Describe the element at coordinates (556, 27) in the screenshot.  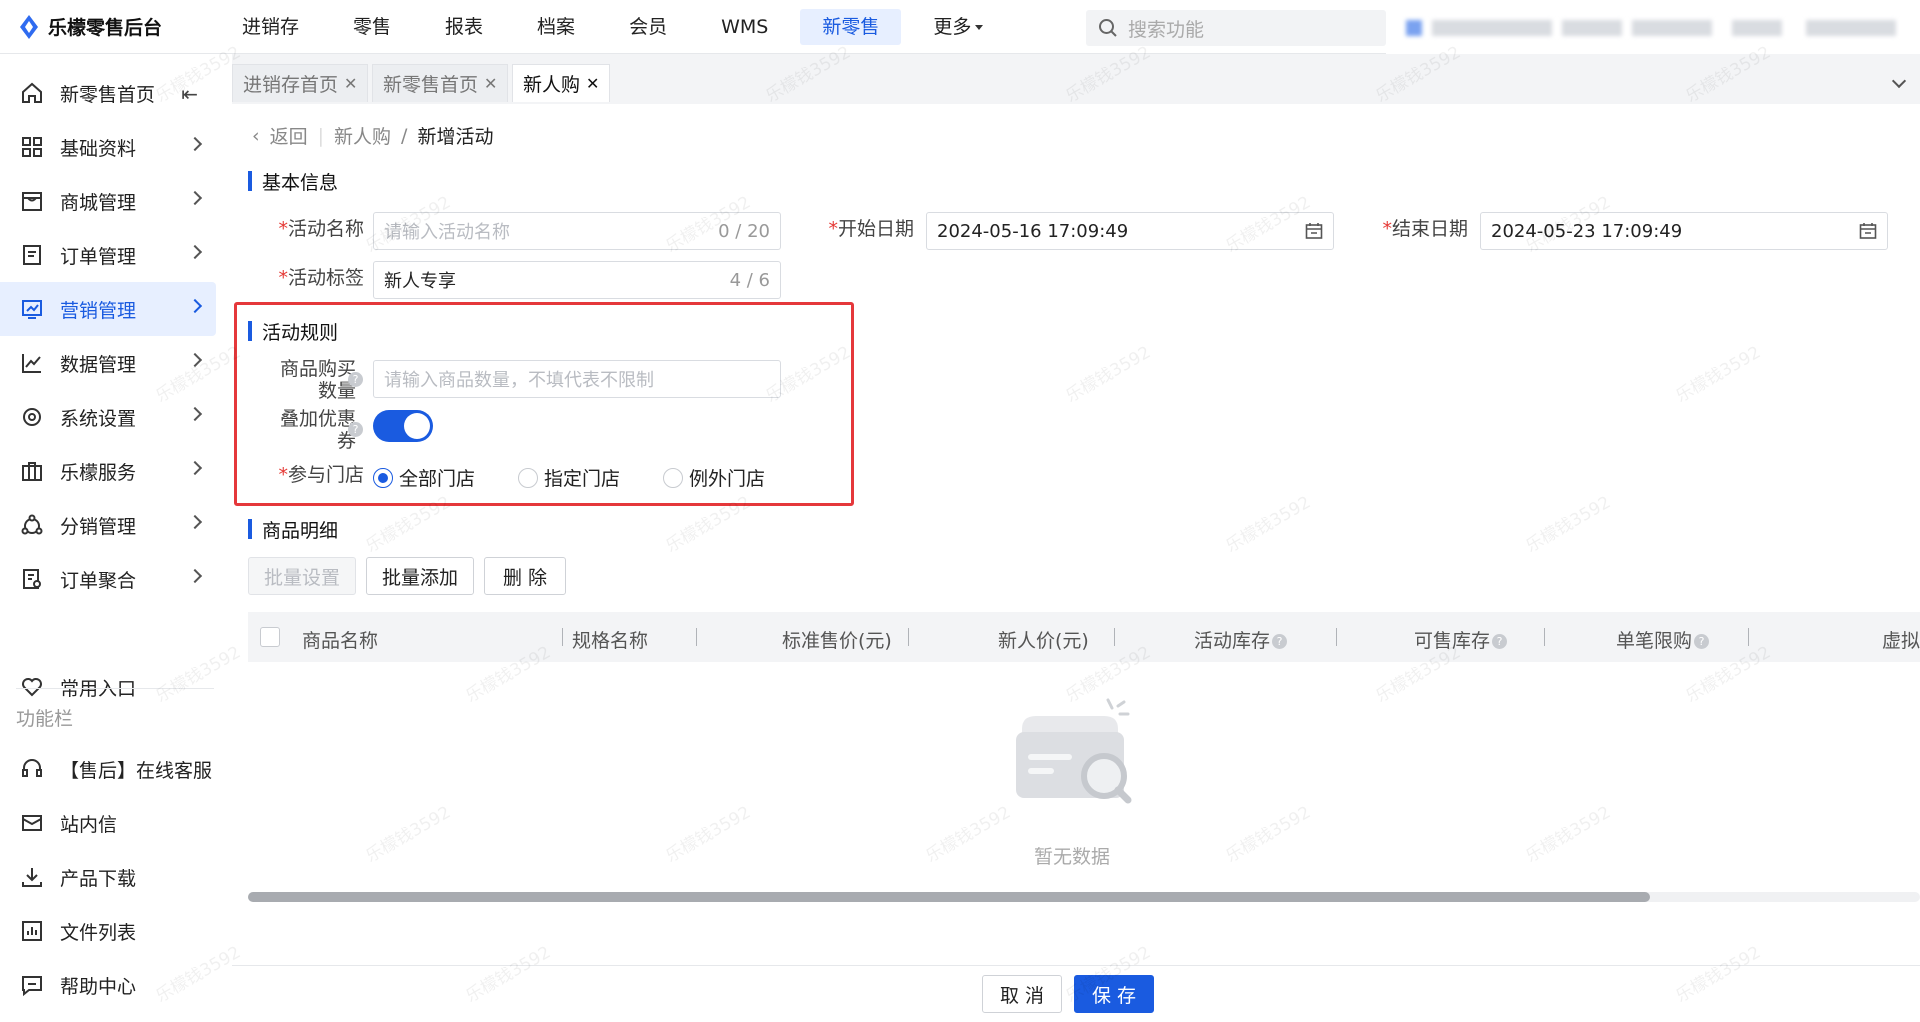
I see `topnav-item-archive: 档案` at that location.